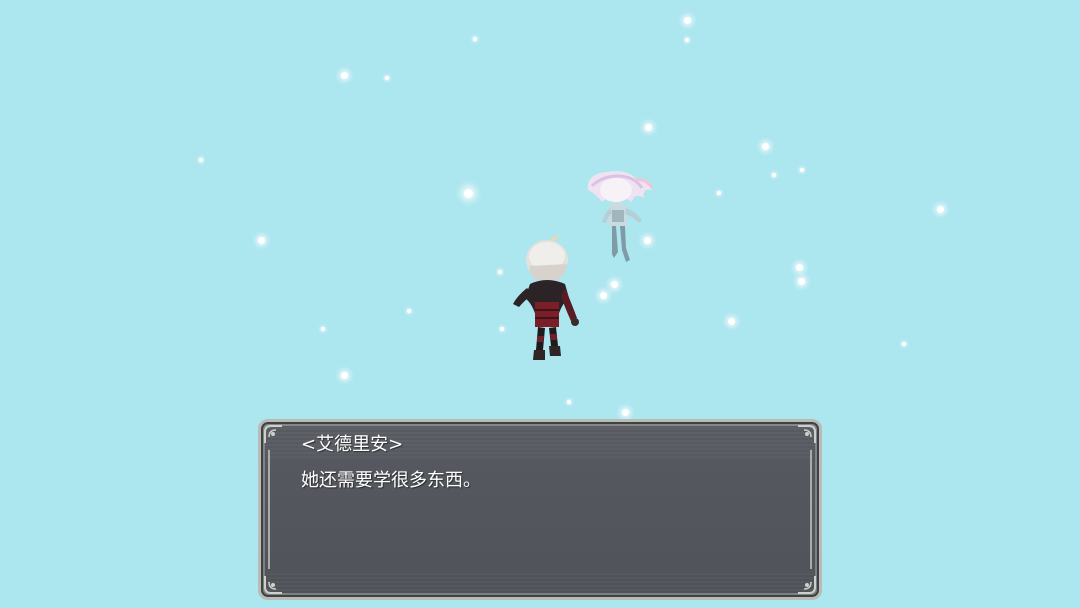 The height and width of the screenshot is (608, 1080). I want to click on dialogue-footer-band, so click(540, 582).